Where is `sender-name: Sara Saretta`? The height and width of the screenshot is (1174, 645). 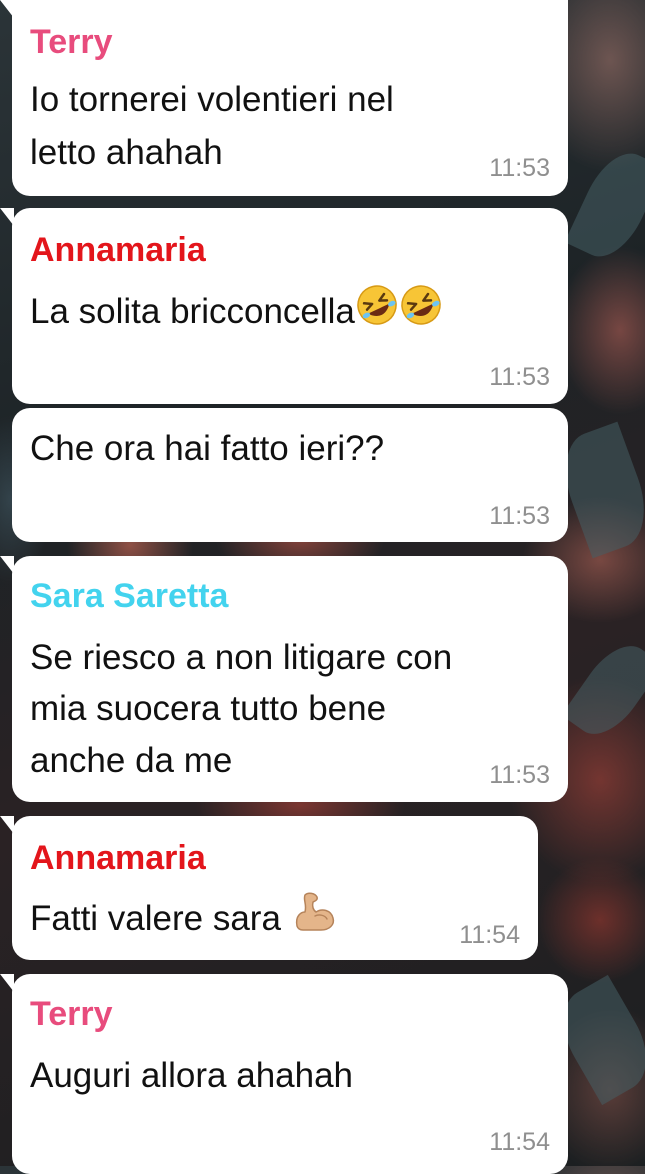
sender-name: Sara Saretta is located at coordinates (129, 596).